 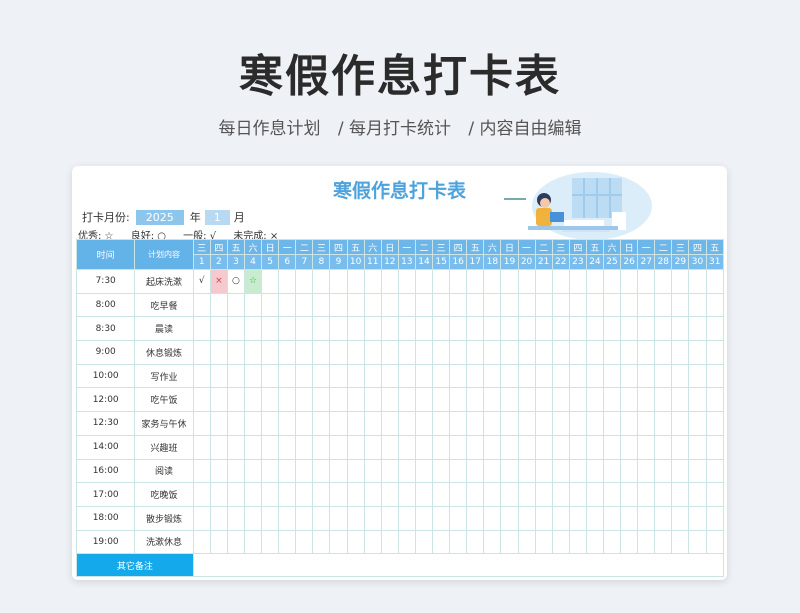 I want to click on plan-cell: 洗漱休息, so click(x=164, y=542).